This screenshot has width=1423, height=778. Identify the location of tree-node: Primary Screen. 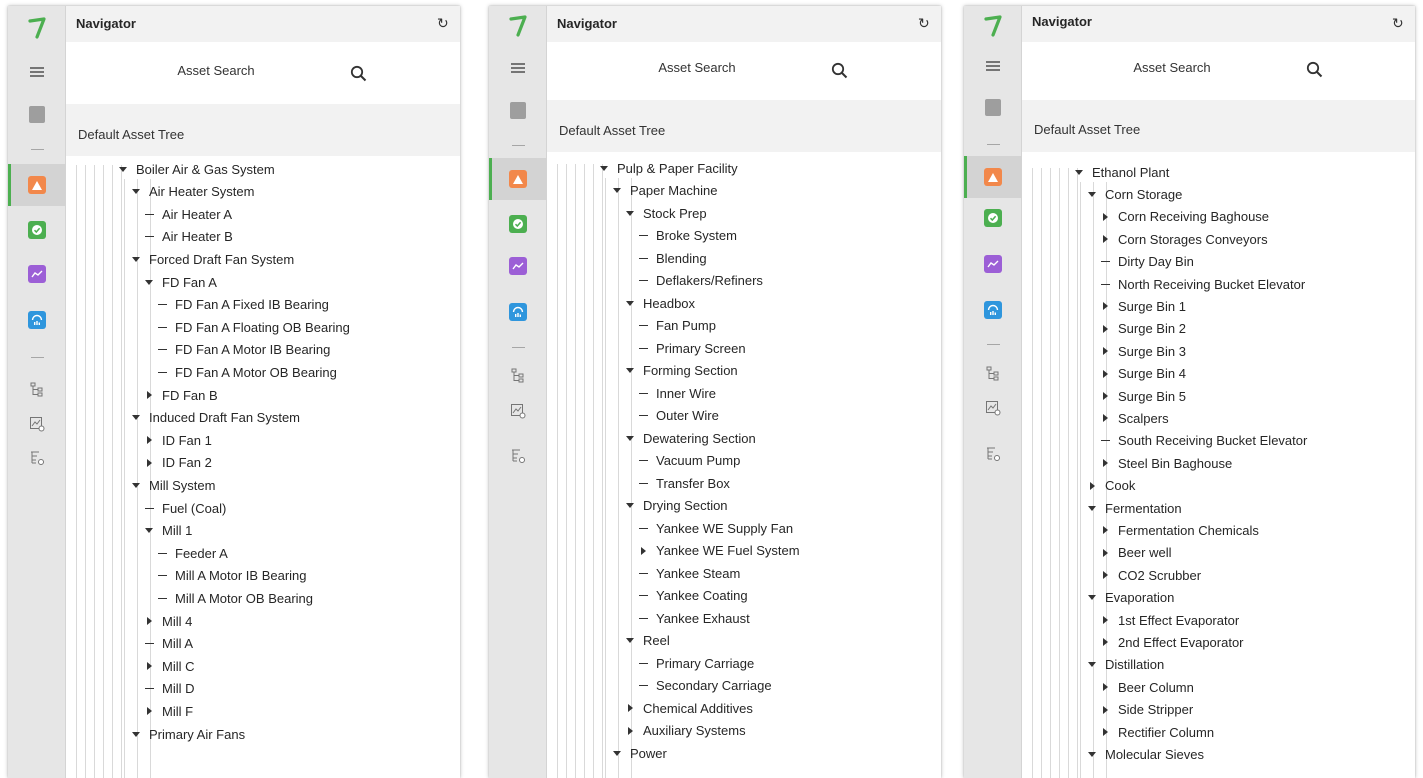
(692, 348).